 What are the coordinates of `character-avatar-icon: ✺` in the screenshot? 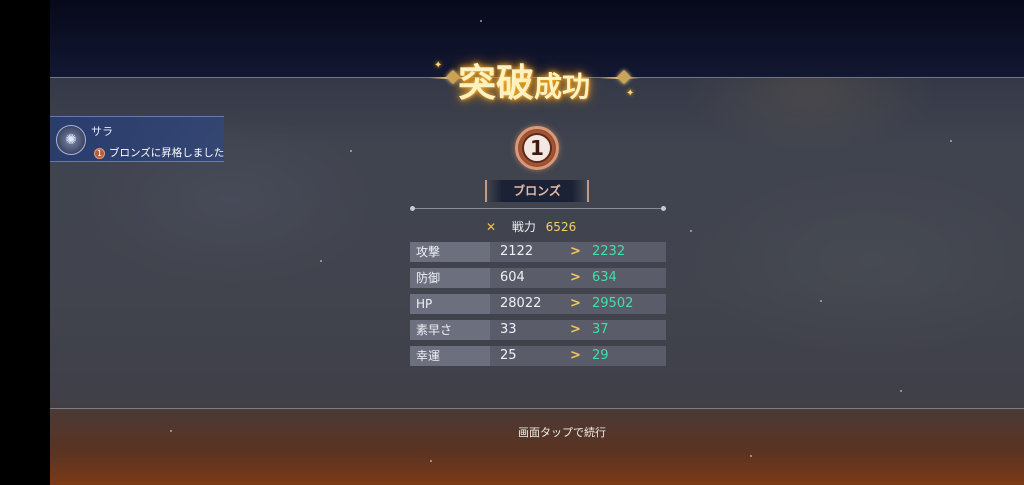 It's located at (71, 140).